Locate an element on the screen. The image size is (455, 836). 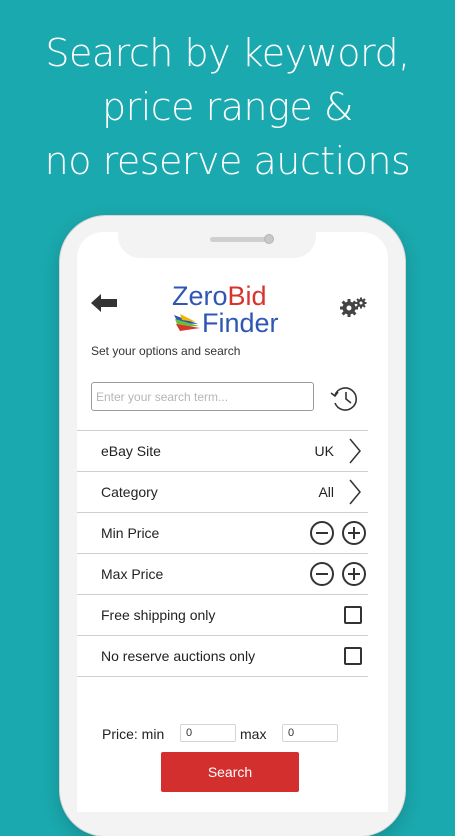
promo-line-1: Search by keyword, is located at coordinates (227, 53).